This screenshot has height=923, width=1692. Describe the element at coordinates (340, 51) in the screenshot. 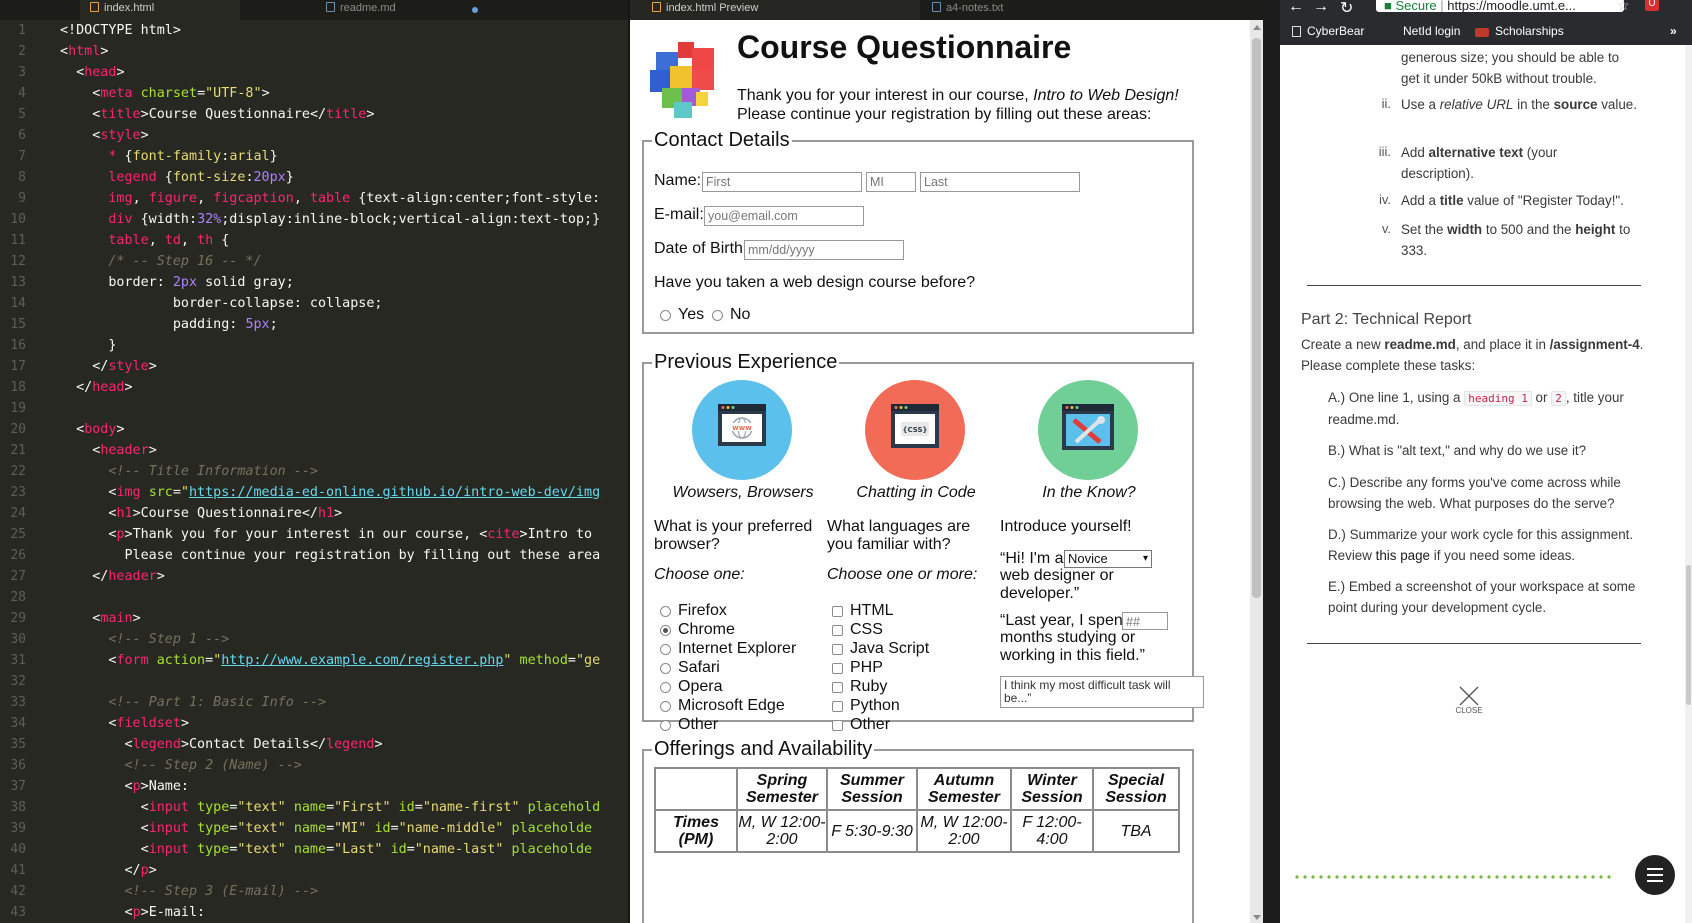

I see `code-line: <html>` at that location.